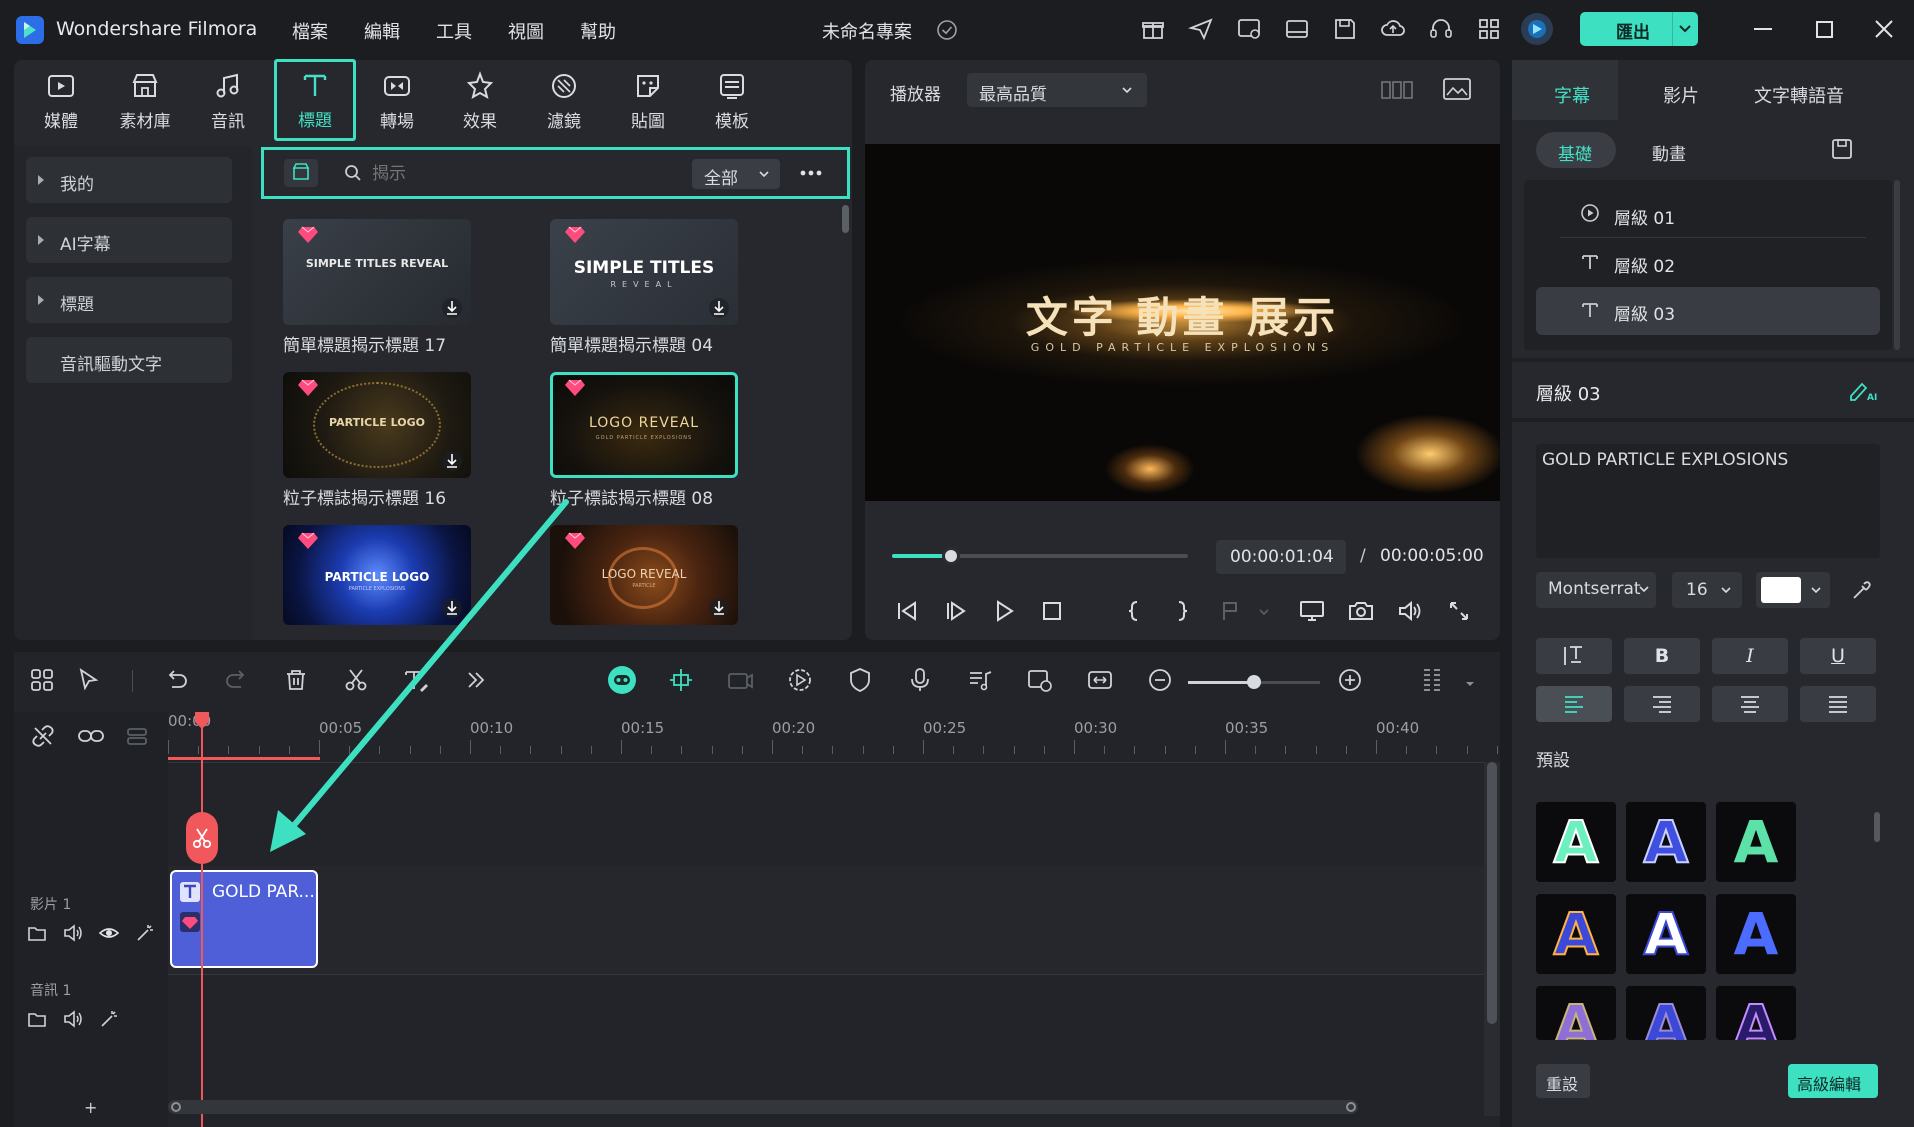  I want to click on advanced-edit-button: 高級編輯, so click(1833, 1081).